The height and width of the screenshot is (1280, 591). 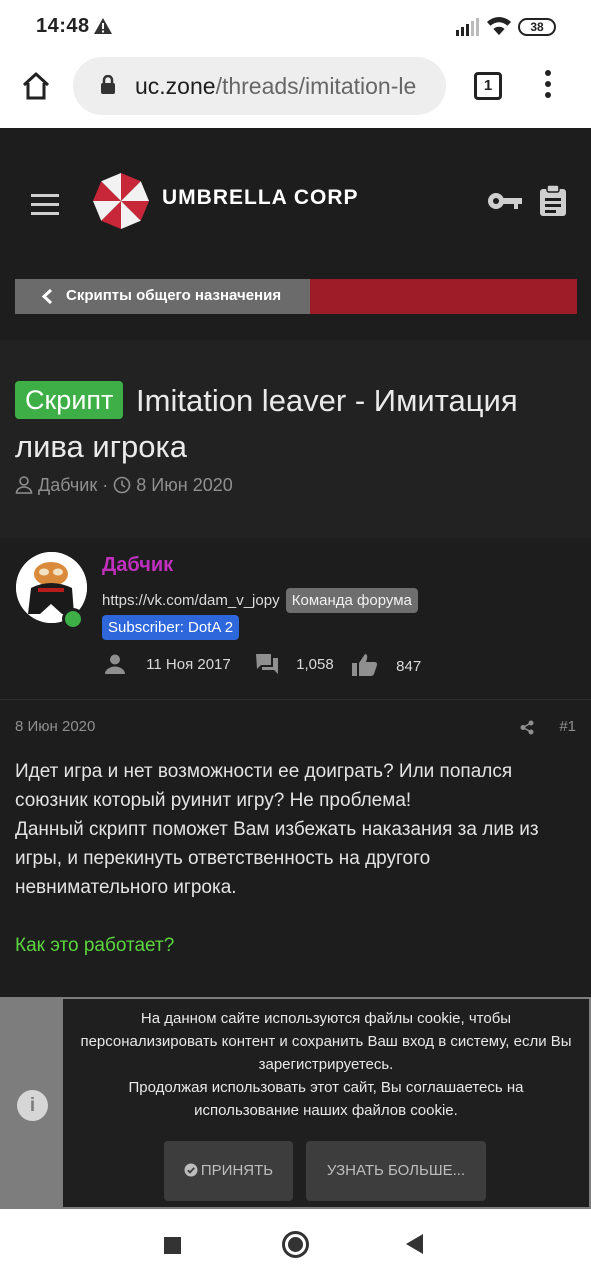 I want to click on url-text: uc.zone/threads/imitation-le, so click(x=275, y=86).